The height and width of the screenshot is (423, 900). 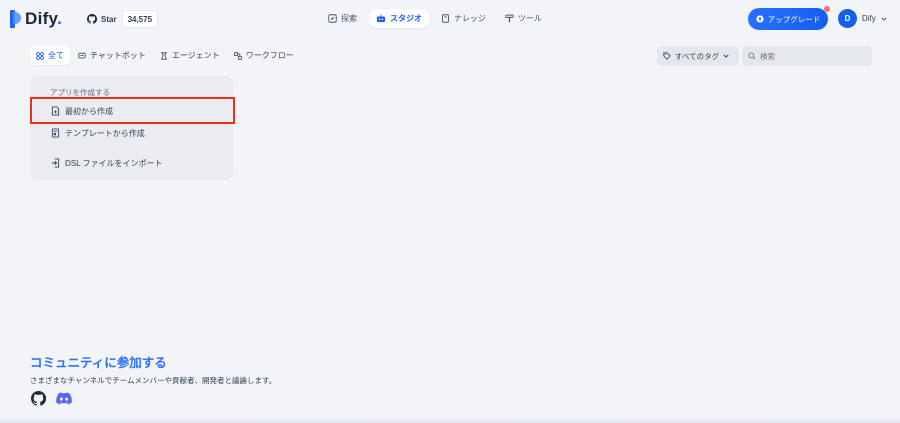 I want to click on create-app-title: アプリを作成する, so click(x=80, y=92).